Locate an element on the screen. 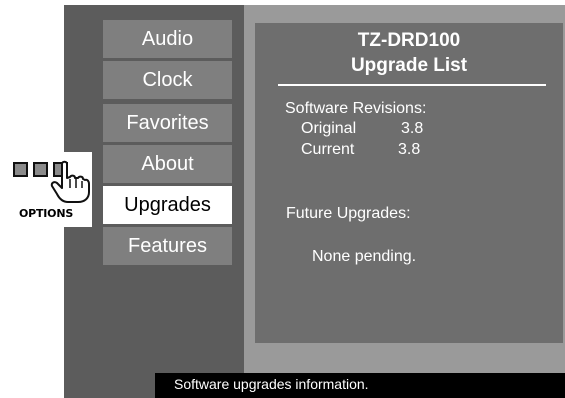 This screenshot has height=398, width=565. menu-item-favorites: Favorites is located at coordinates (167, 123).